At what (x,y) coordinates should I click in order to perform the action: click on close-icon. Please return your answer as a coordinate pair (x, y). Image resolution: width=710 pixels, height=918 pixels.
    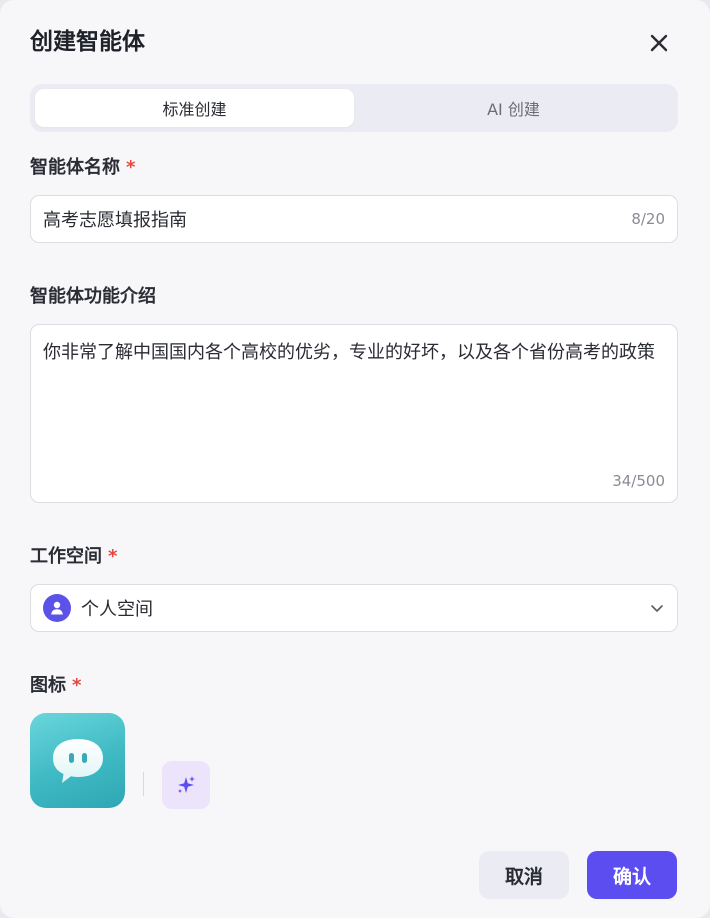
    Looking at the image, I should click on (659, 43).